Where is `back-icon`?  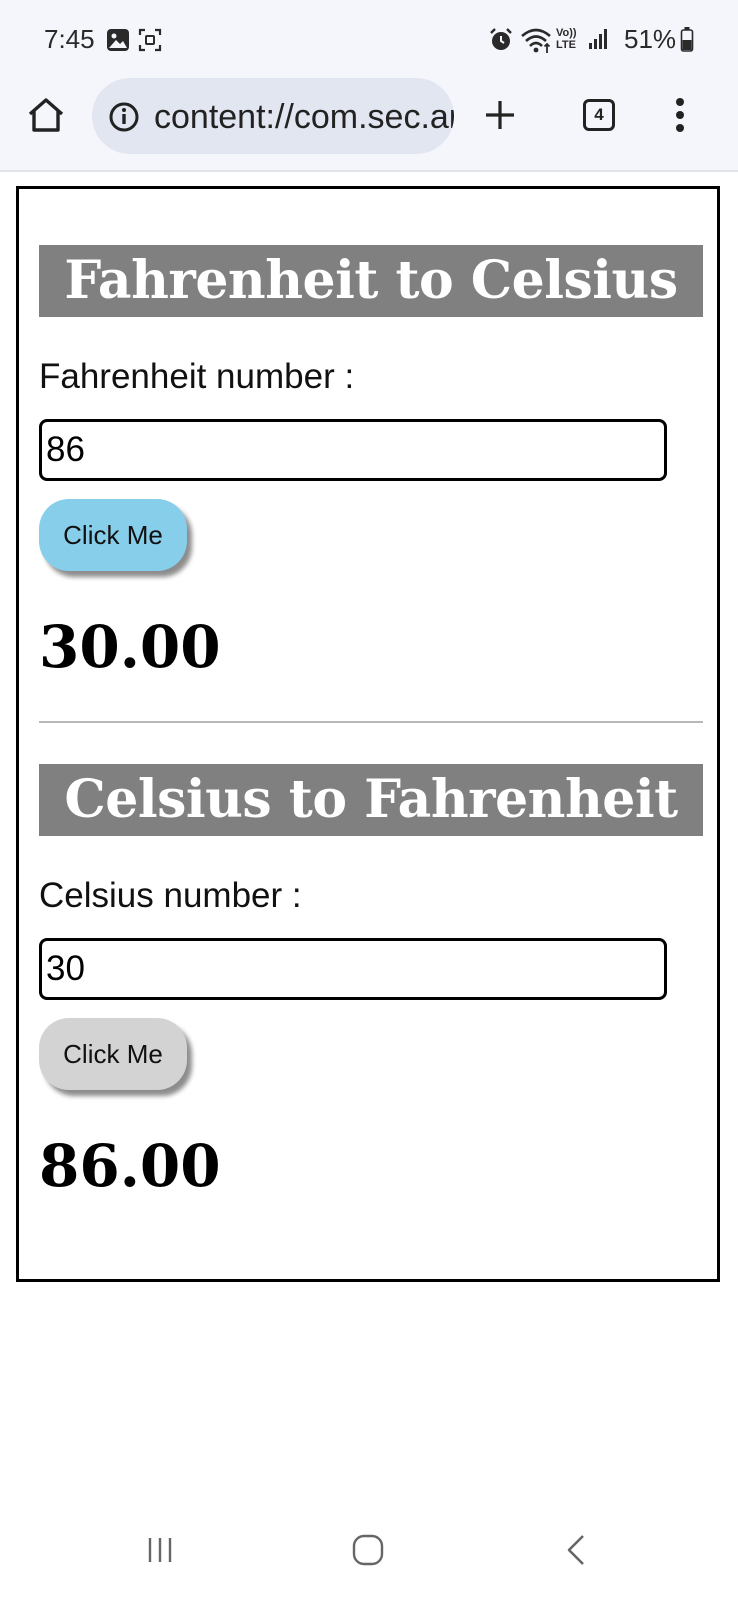 back-icon is located at coordinates (575, 1550).